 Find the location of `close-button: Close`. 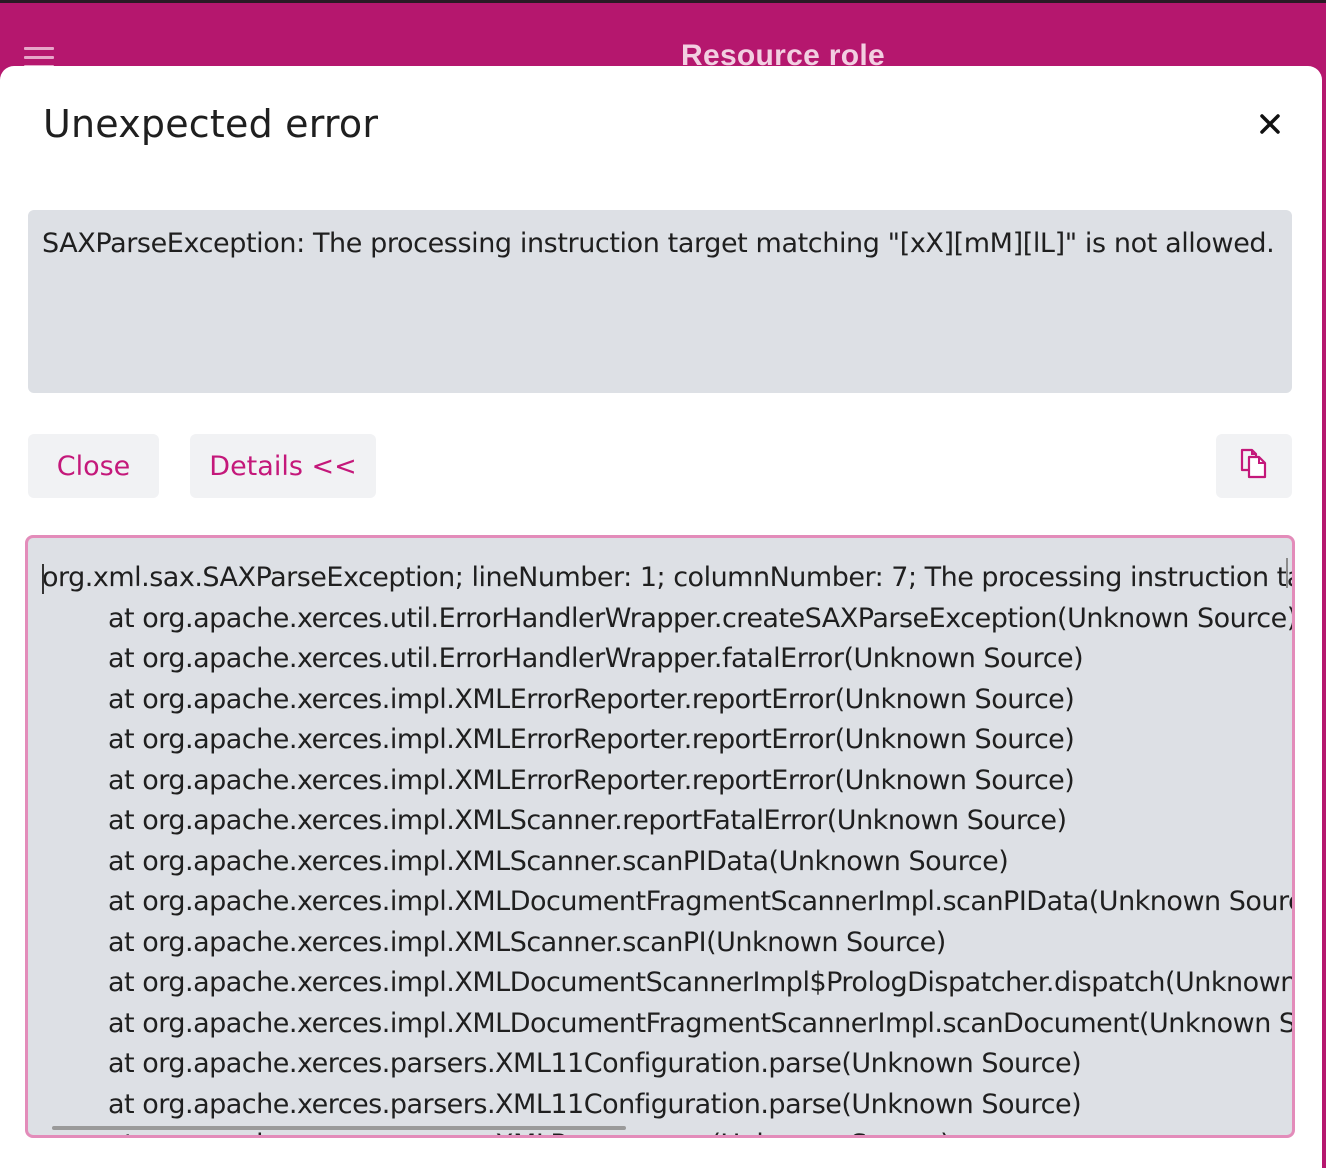

close-button: Close is located at coordinates (93, 466).